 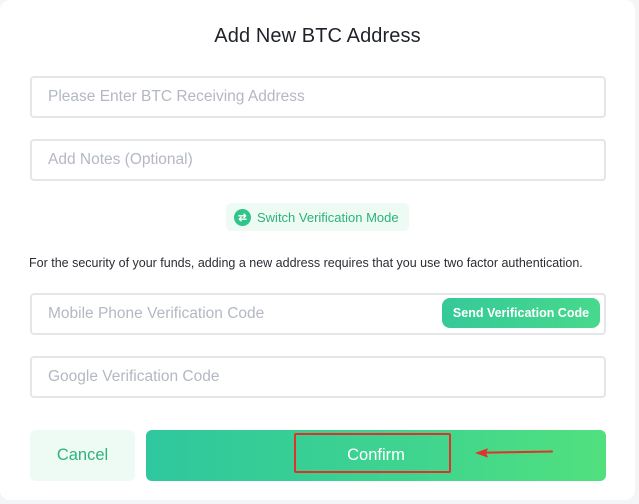 I want to click on confirm-button: Confirm, so click(x=376, y=455).